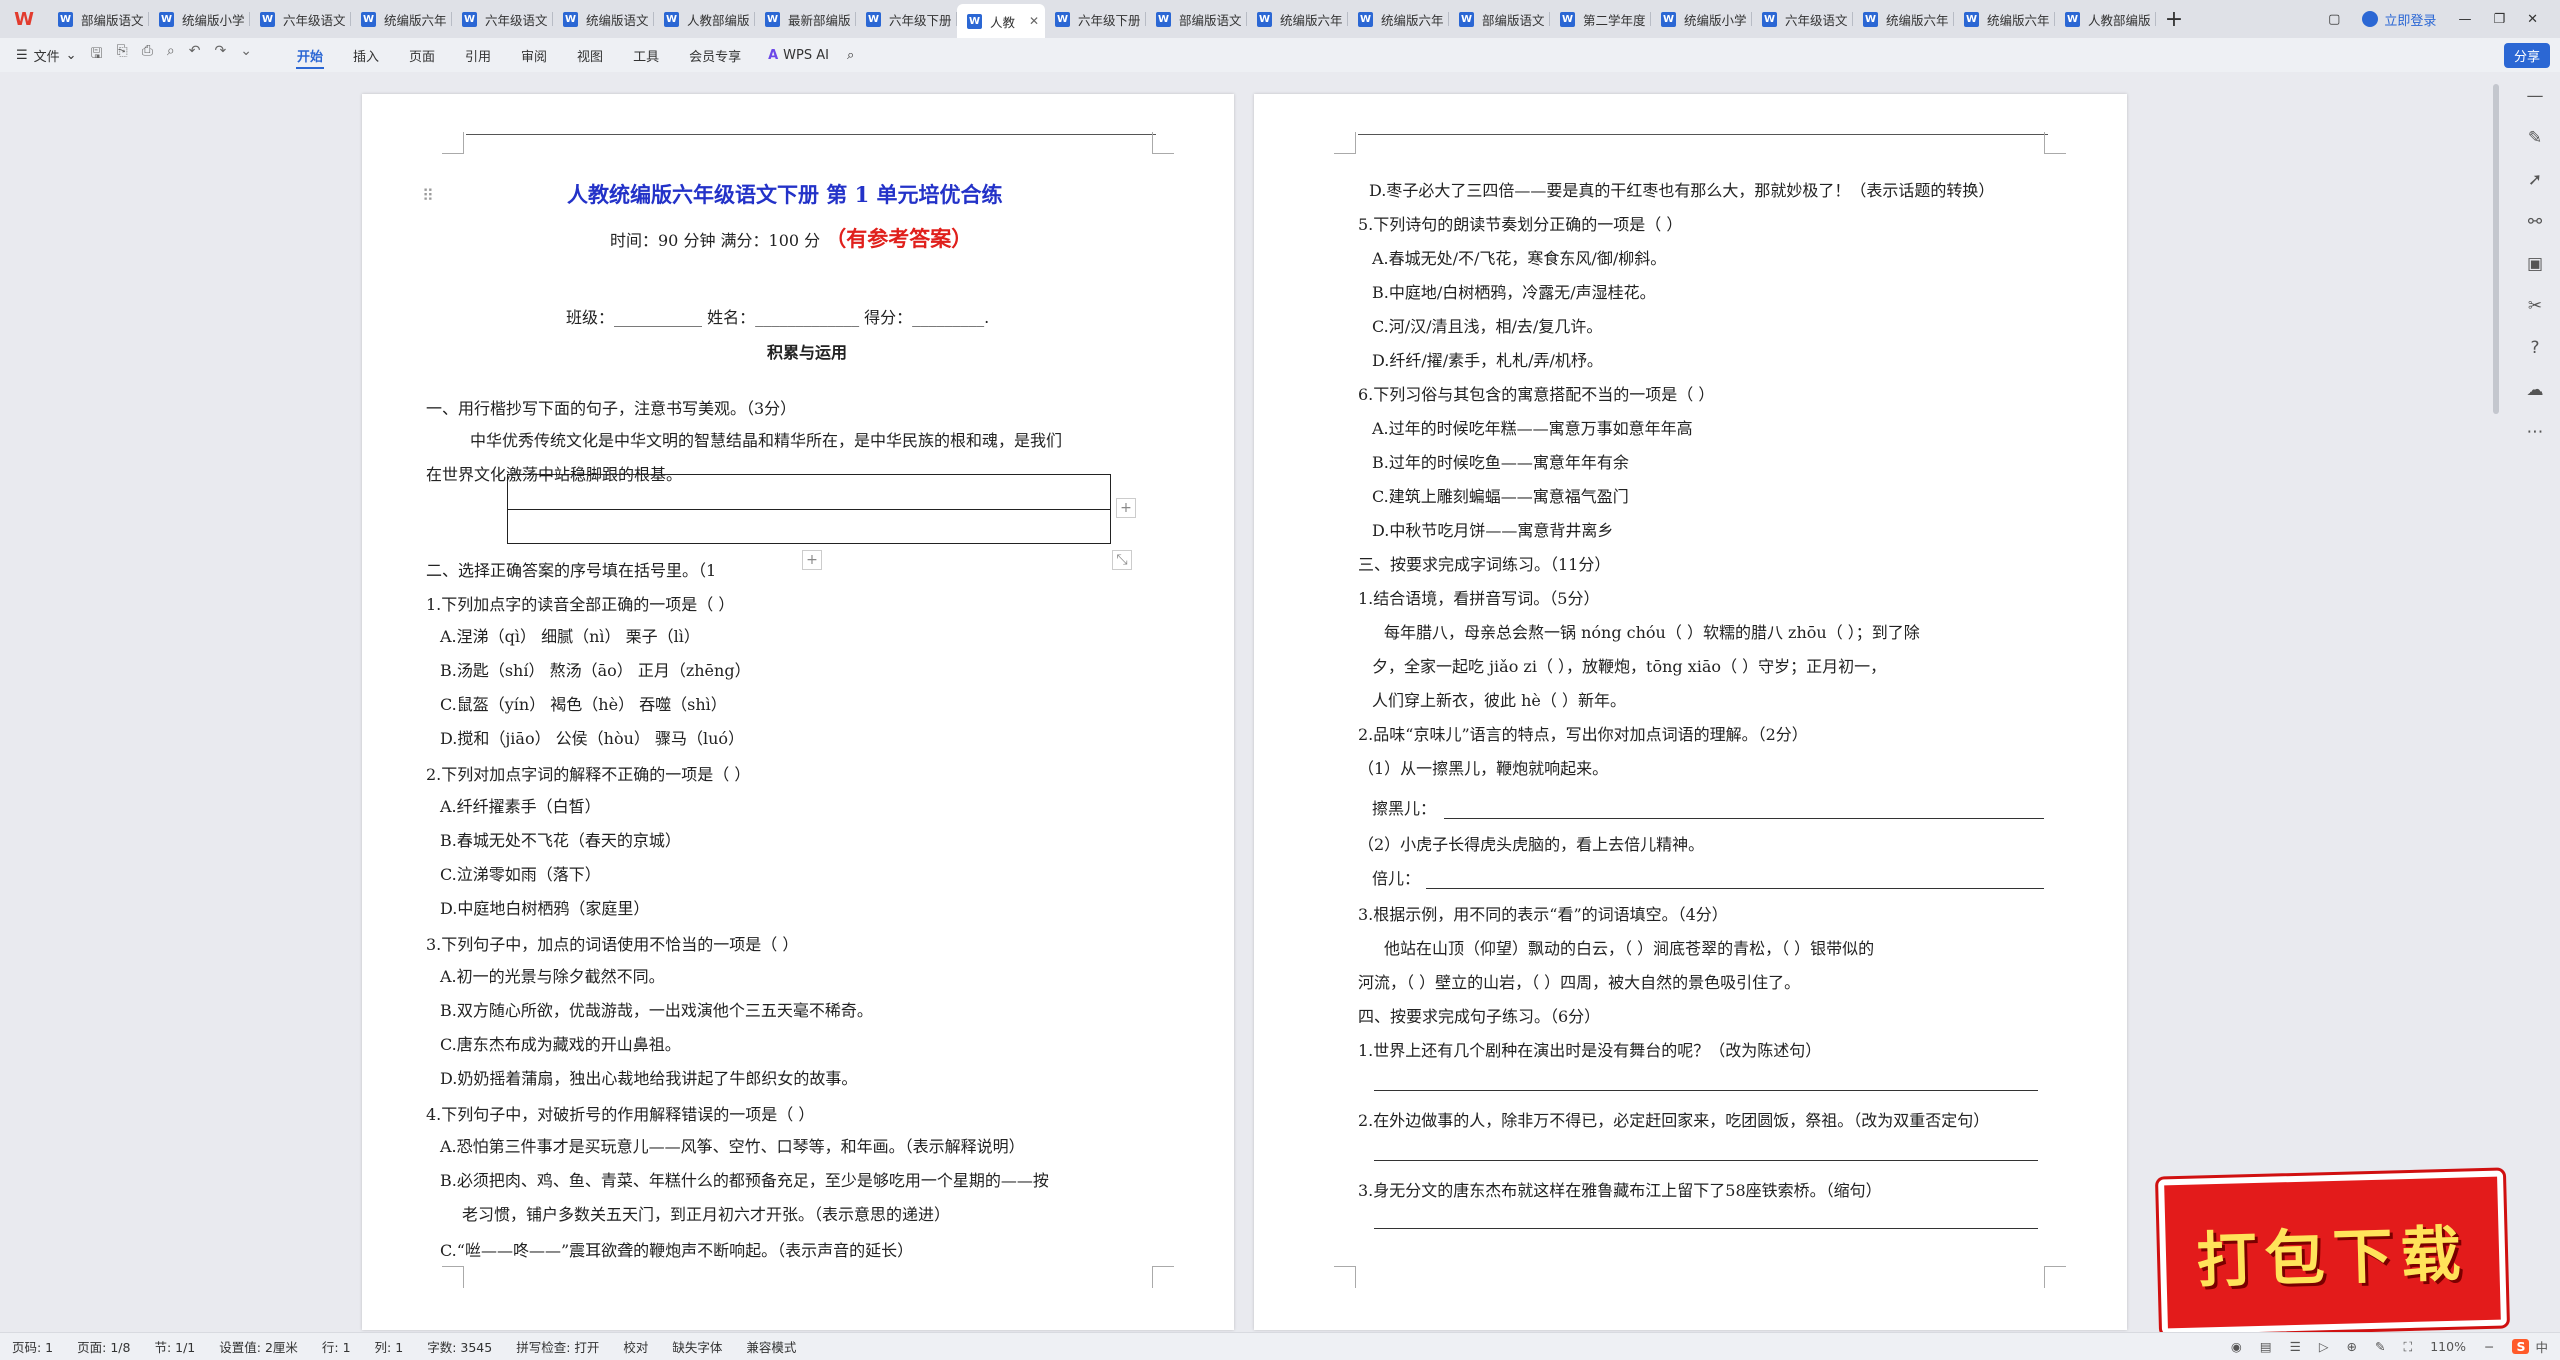 This screenshot has width=2560, height=1360. Describe the element at coordinates (2332, 1252) in the screenshot. I see `download-promo-badge: 打包下载` at that location.